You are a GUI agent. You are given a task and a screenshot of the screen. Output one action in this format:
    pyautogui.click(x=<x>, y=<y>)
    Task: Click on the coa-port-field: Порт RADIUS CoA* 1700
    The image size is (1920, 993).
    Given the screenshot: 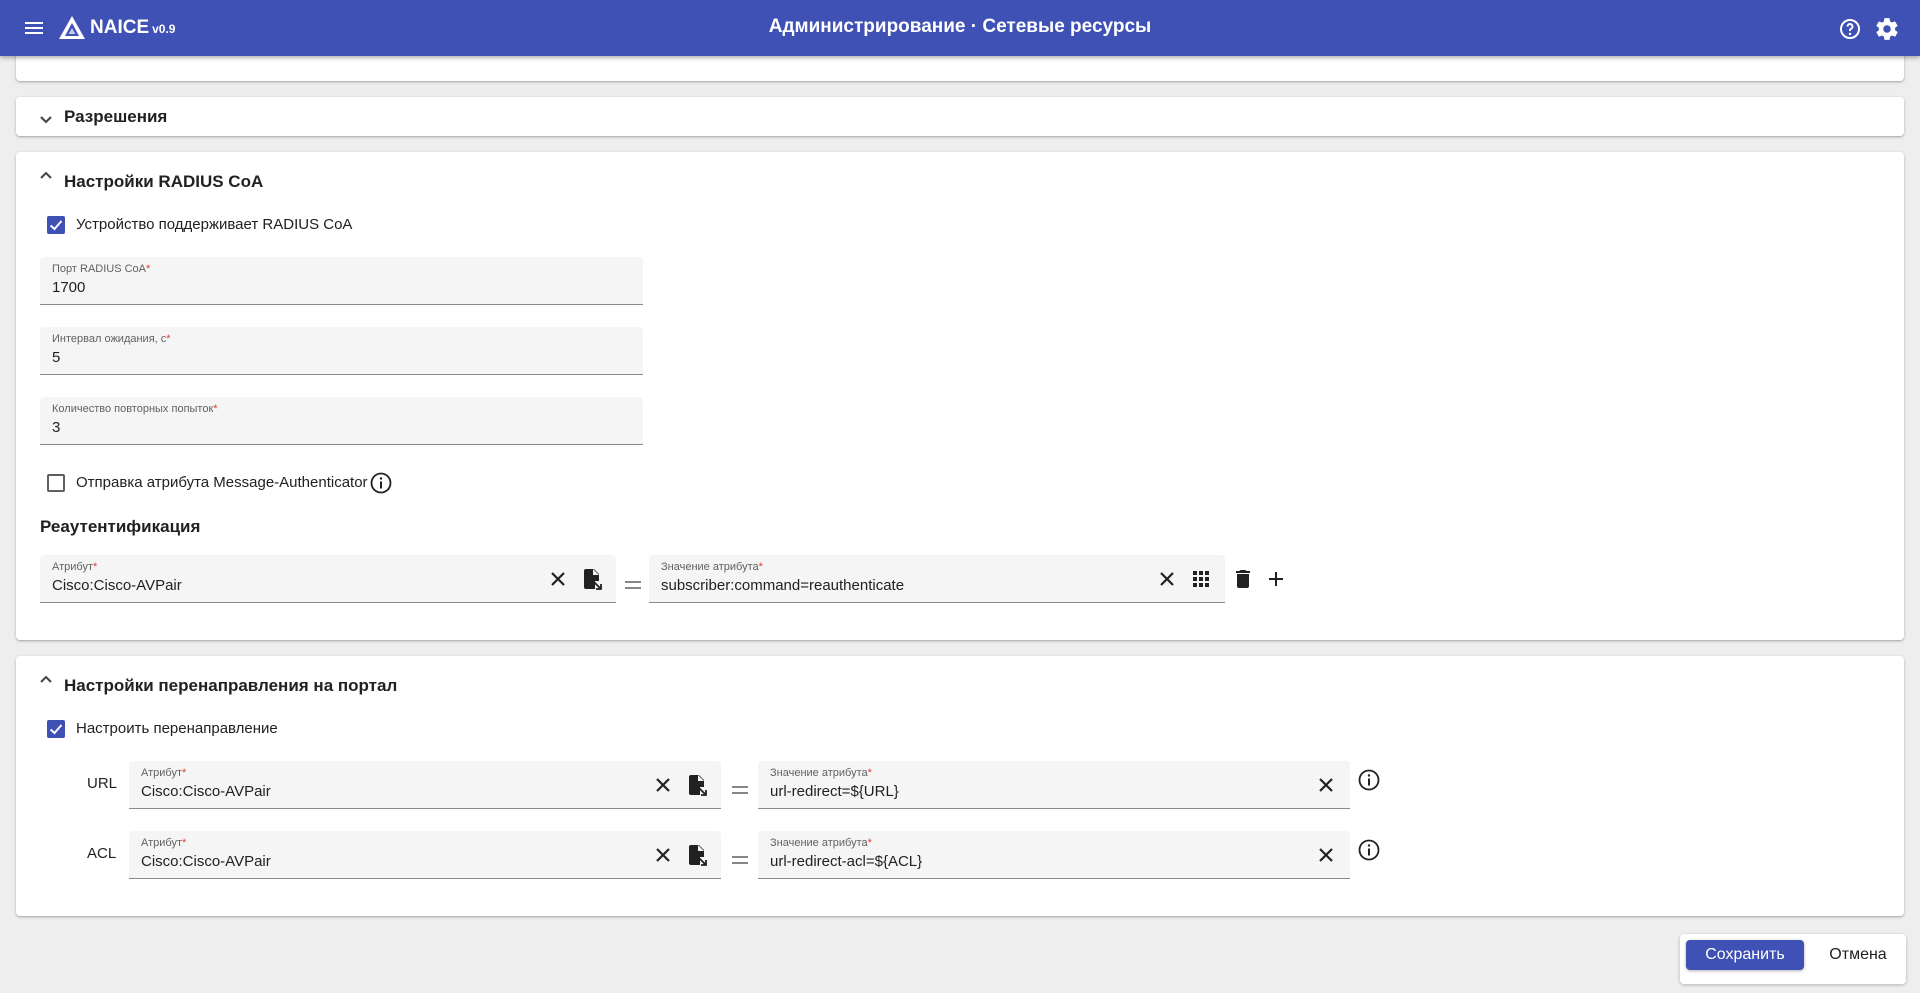 What is the action you would take?
    pyautogui.click(x=341, y=281)
    